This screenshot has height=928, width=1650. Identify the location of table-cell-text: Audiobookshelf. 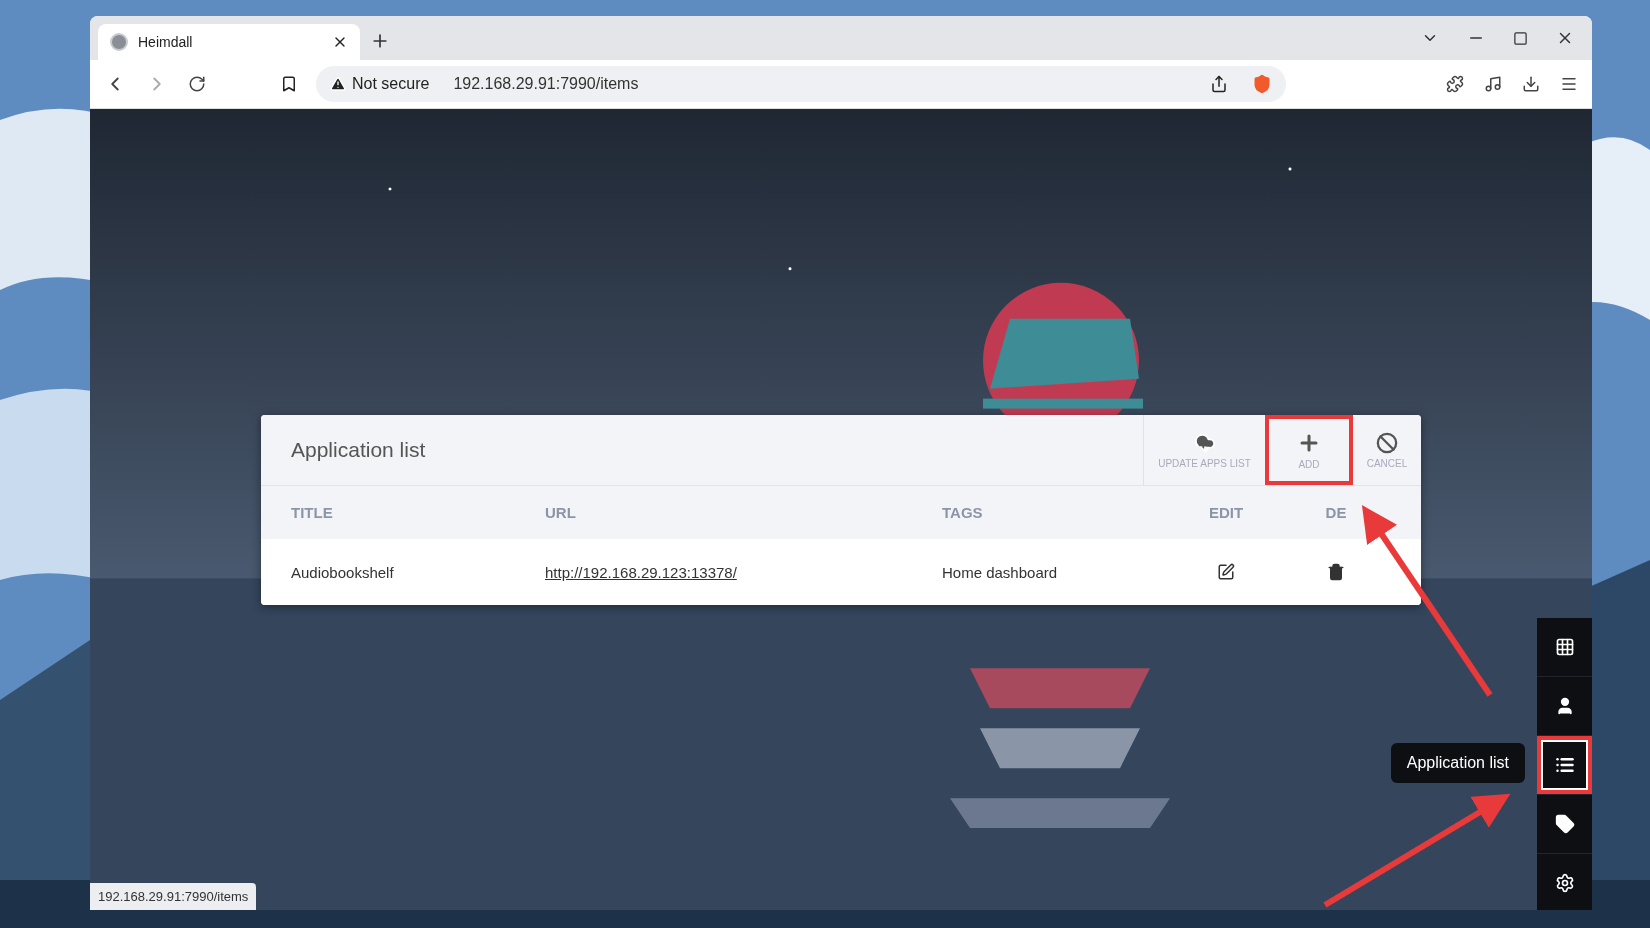
(343, 572).